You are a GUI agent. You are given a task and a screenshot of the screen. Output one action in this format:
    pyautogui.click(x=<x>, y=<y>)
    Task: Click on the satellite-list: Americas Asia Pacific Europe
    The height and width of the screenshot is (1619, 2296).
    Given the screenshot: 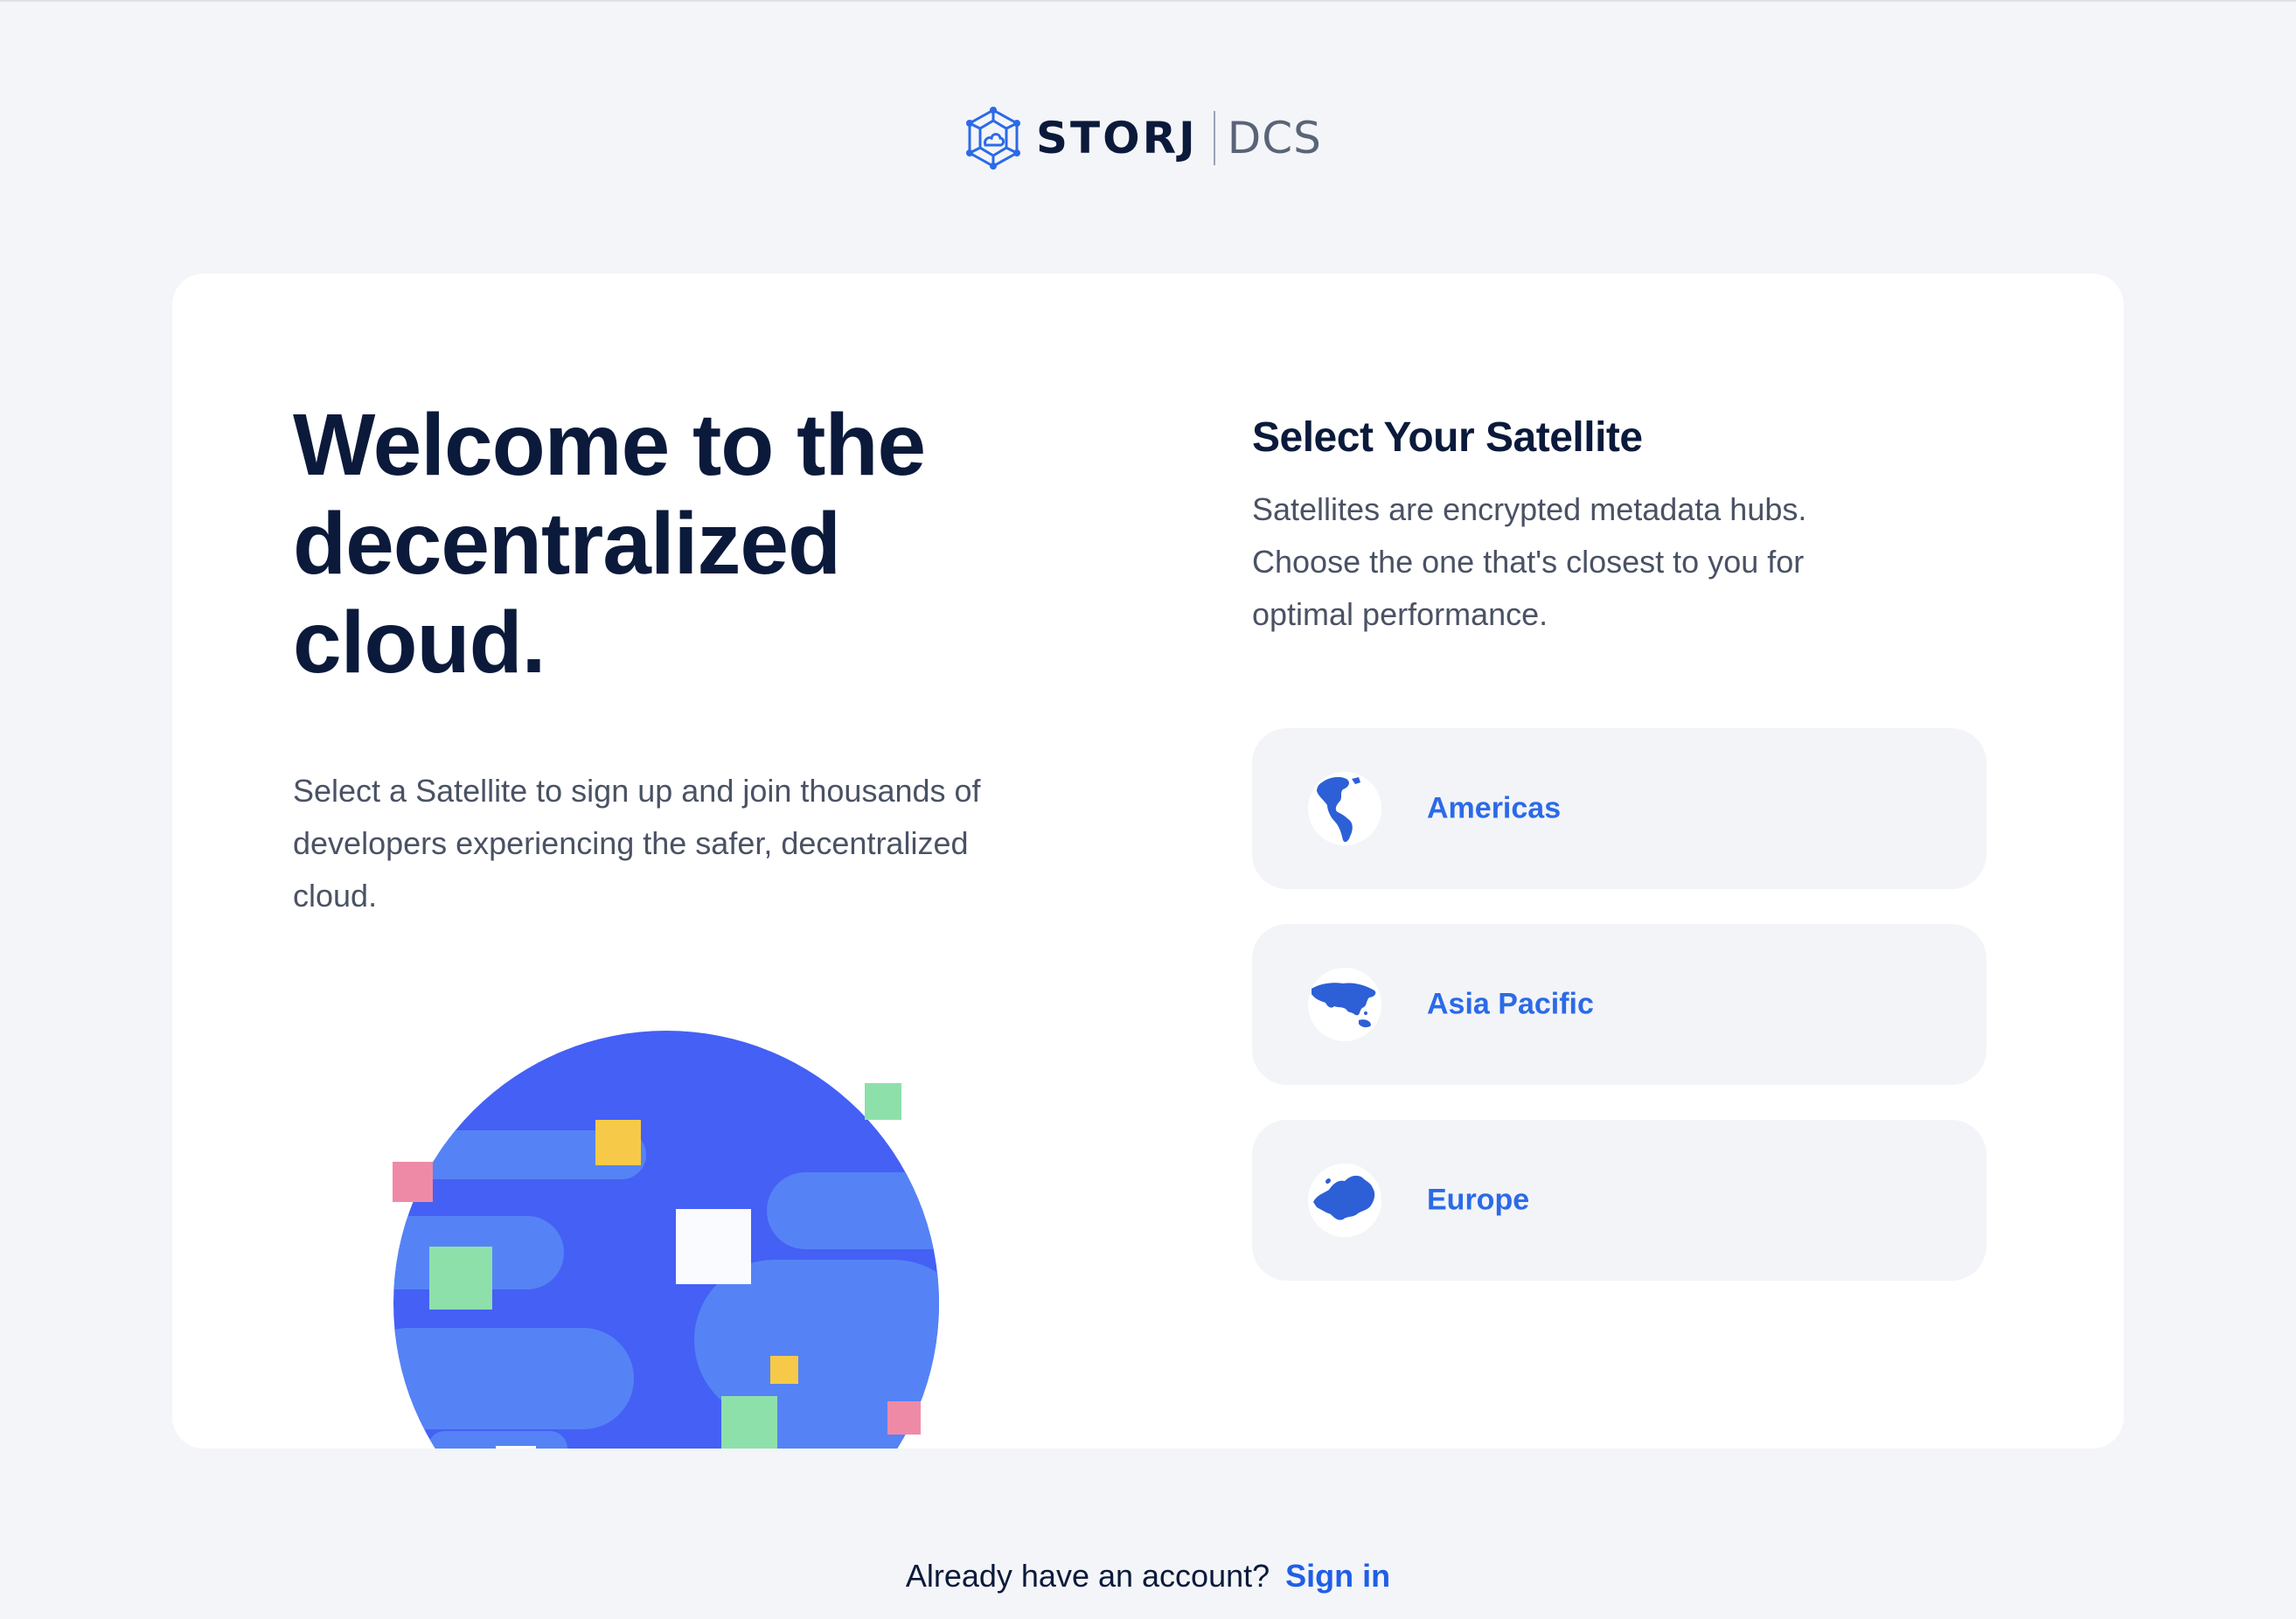 What is the action you would take?
    pyautogui.click(x=1619, y=1022)
    